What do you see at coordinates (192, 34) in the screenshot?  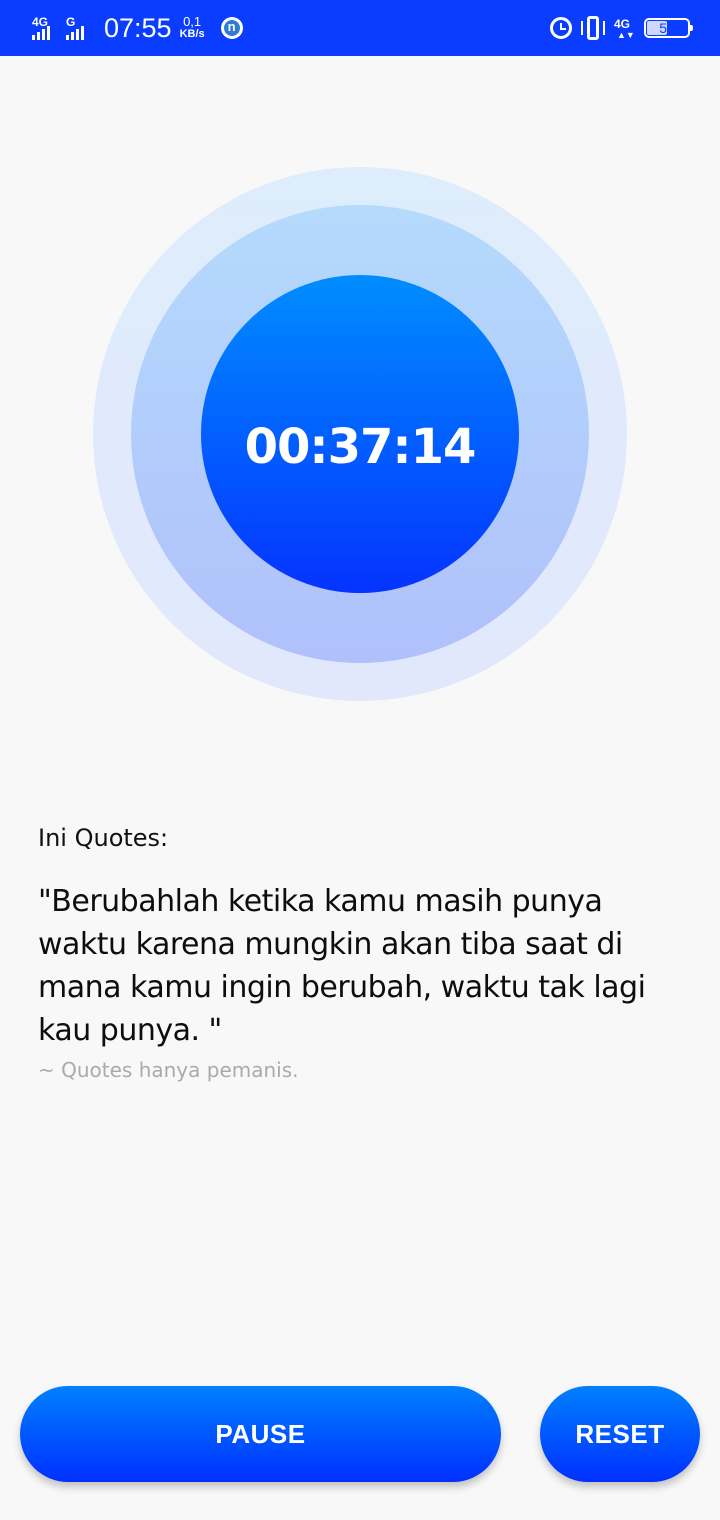 I see `network-speed-unit: KB/s` at bounding box center [192, 34].